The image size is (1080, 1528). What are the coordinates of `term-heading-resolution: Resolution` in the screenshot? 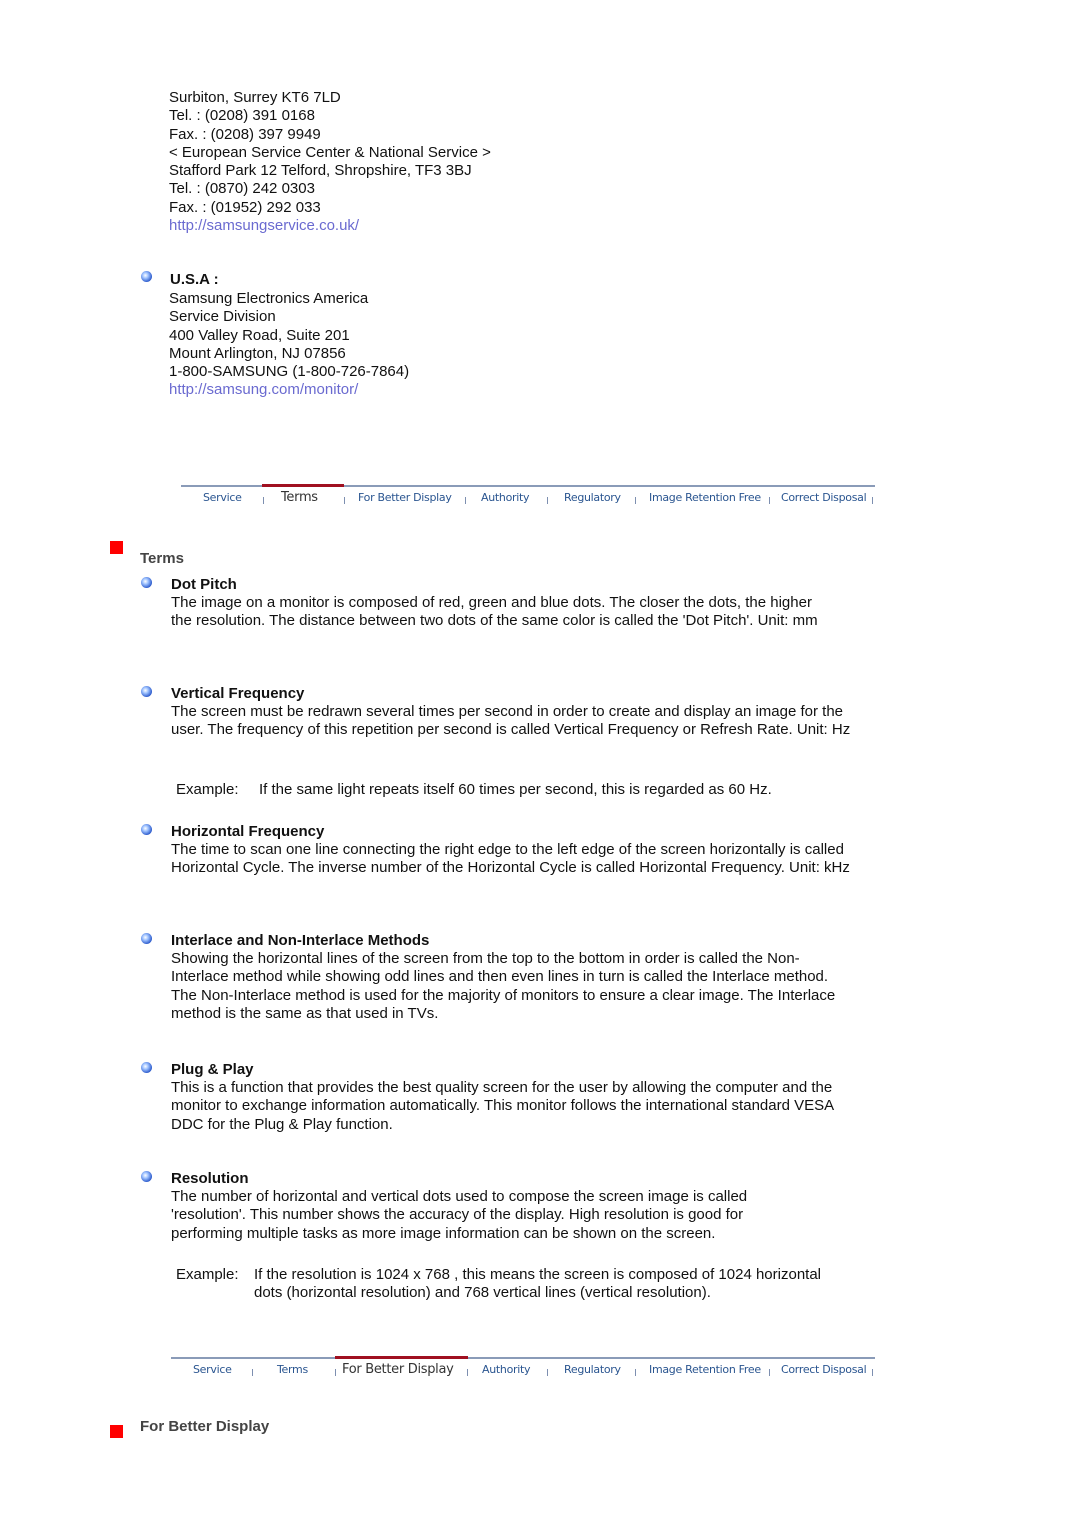 It's located at (210, 1178).